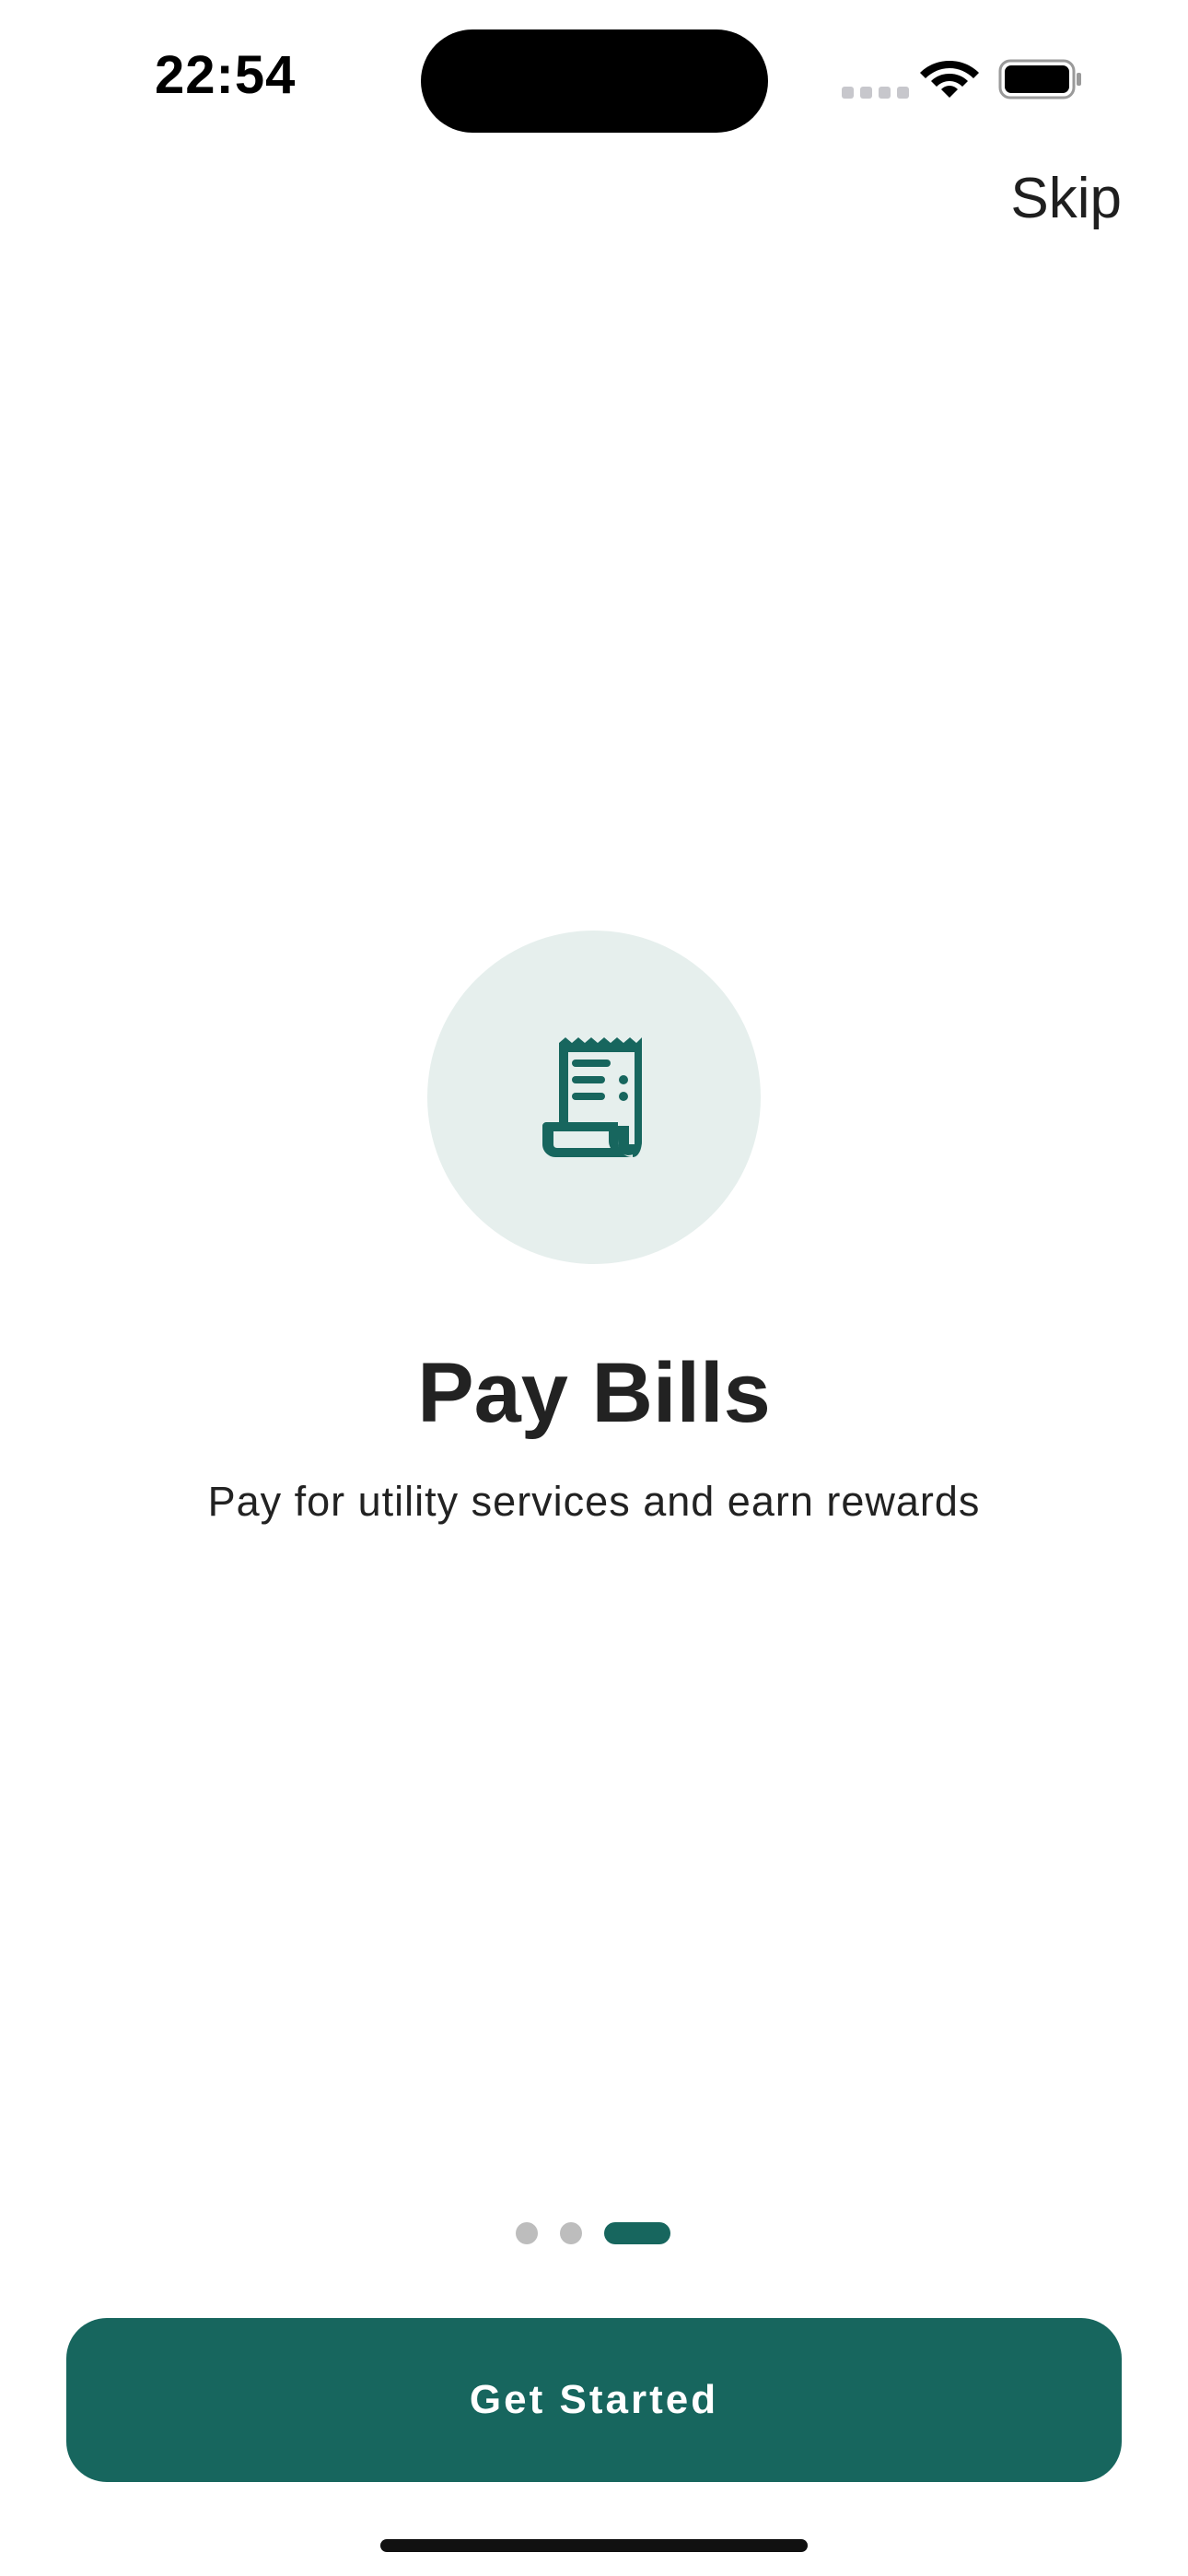 This screenshot has width=1188, height=2576. What do you see at coordinates (594, 81) in the screenshot?
I see `dynamic-island` at bounding box center [594, 81].